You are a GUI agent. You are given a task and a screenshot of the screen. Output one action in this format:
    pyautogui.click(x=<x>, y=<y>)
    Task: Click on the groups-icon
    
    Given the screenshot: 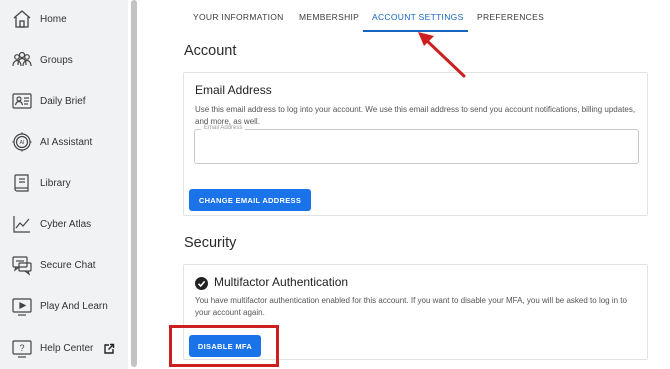 What is the action you would take?
    pyautogui.click(x=22, y=60)
    